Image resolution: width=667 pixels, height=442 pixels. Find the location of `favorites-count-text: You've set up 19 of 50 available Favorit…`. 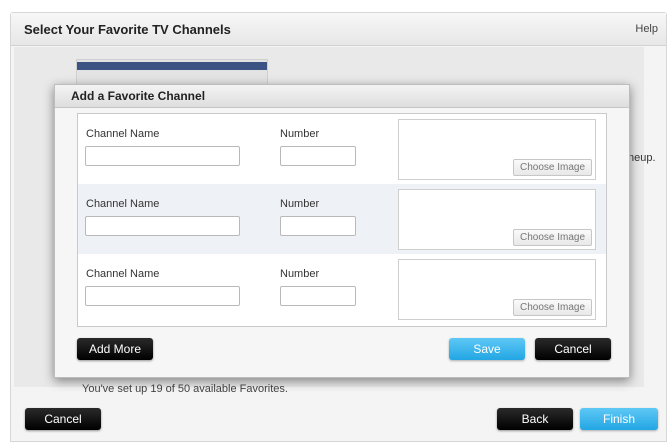

favorites-count-text: You've set up 19 of 50 available Favorit… is located at coordinates (185, 389).